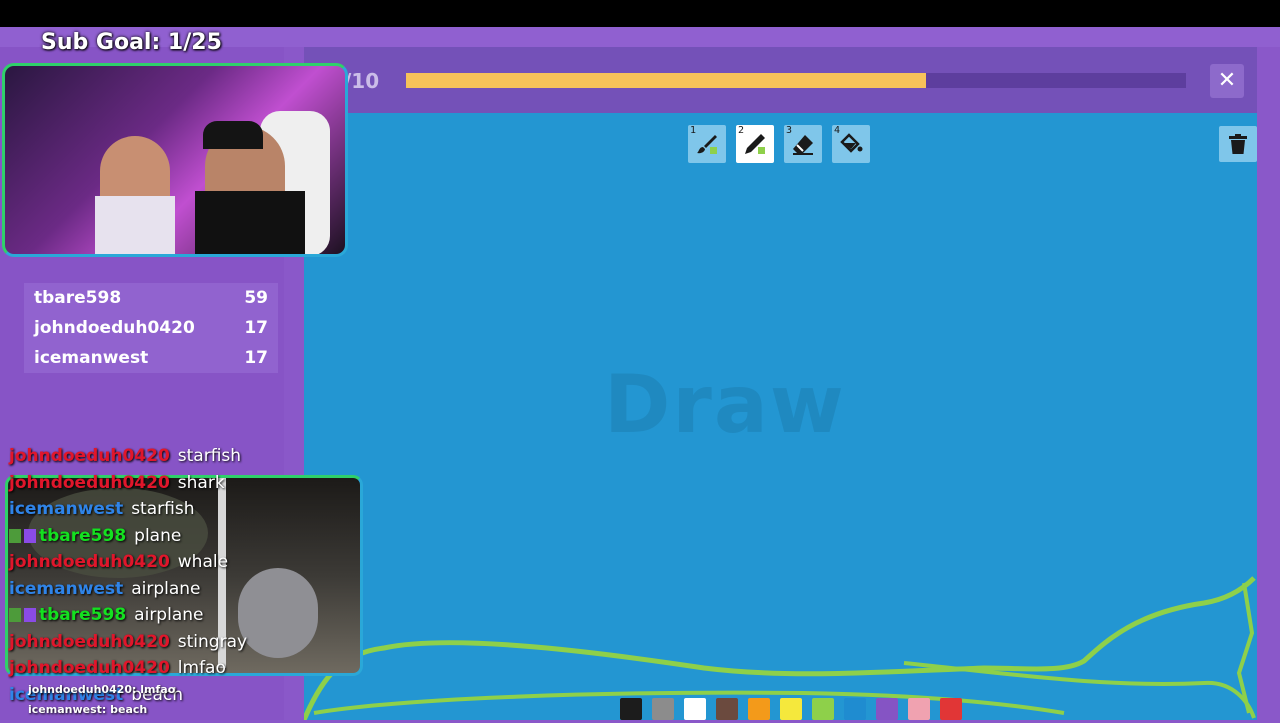 The image size is (1280, 723). I want to click on mini-chat-line: johndoeduh0420: lmfao, so click(102, 689).